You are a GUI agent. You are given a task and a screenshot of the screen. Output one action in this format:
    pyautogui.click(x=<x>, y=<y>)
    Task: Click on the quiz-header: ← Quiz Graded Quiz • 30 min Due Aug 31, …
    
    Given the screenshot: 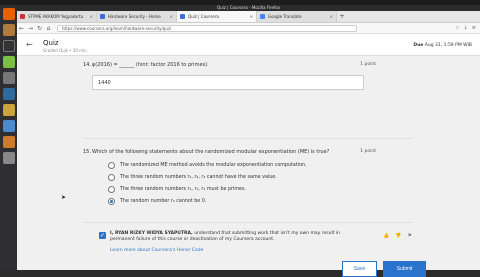 What is the action you would take?
    pyautogui.click(x=248, y=45)
    